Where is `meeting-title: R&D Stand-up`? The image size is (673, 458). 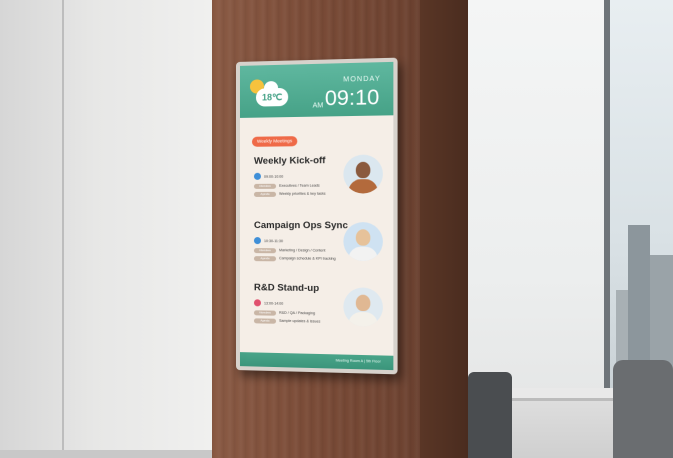
meeting-title: R&D Stand-up is located at coordinates (286, 288).